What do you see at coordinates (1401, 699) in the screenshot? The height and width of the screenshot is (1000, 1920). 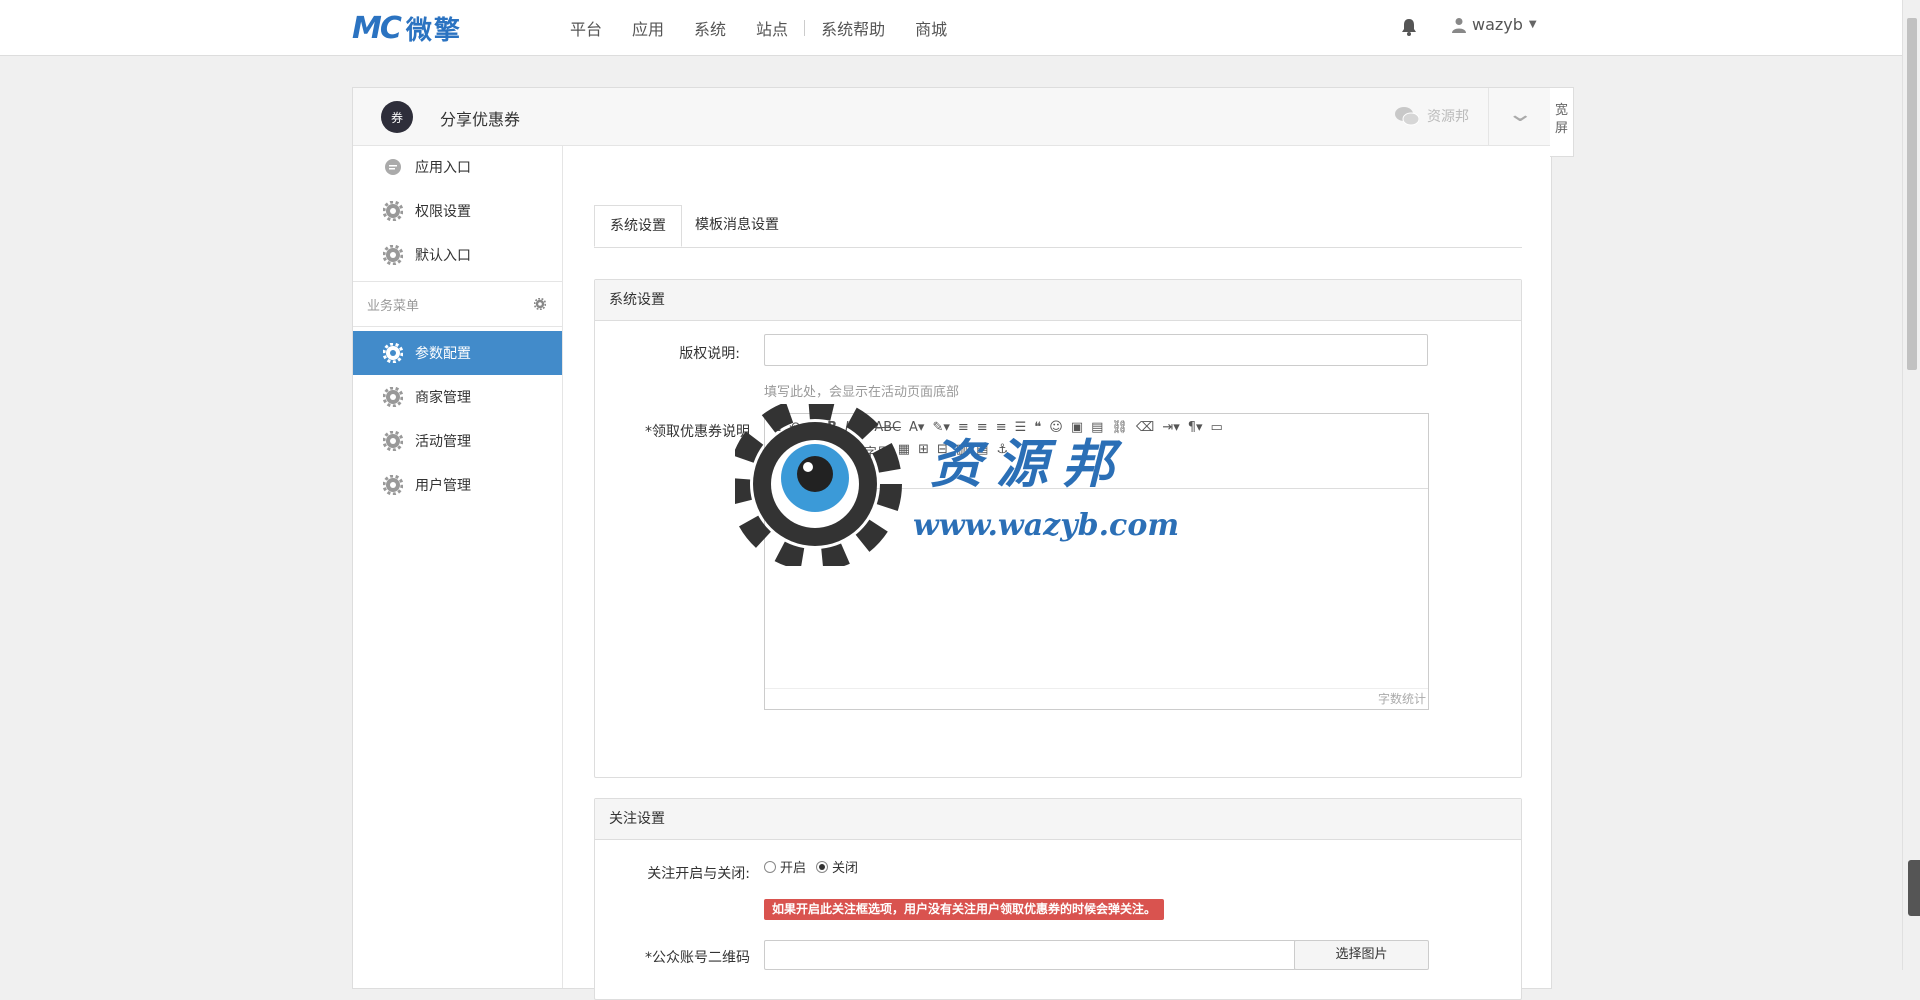 I see `word-count: 字数统计` at bounding box center [1401, 699].